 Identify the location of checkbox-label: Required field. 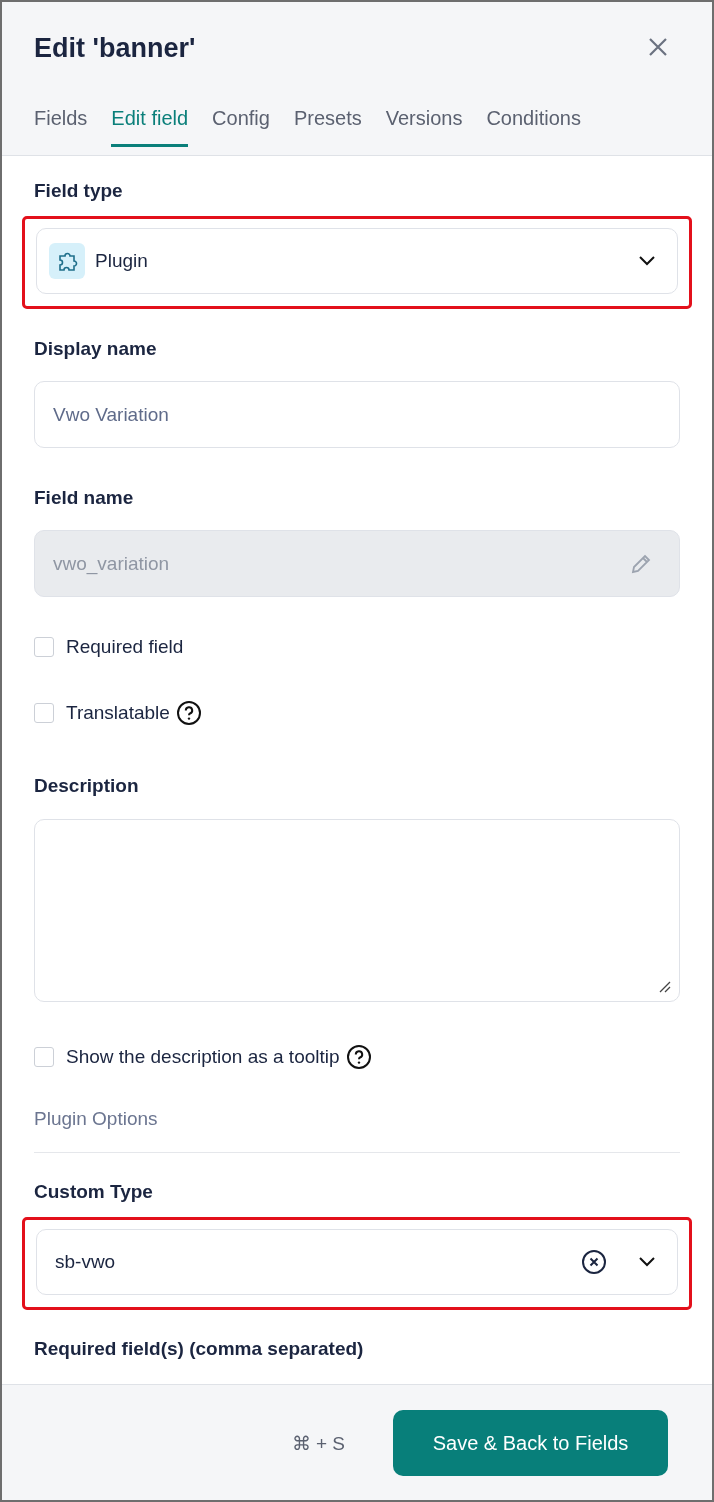
(125, 647).